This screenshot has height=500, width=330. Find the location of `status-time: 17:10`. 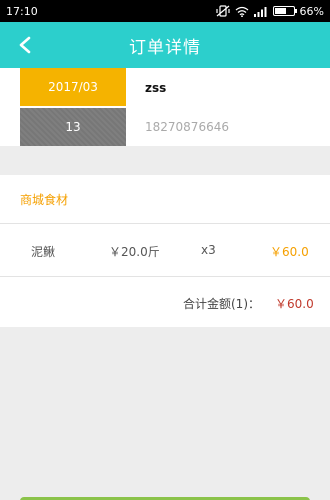

status-time: 17:10 is located at coordinates (22, 11).